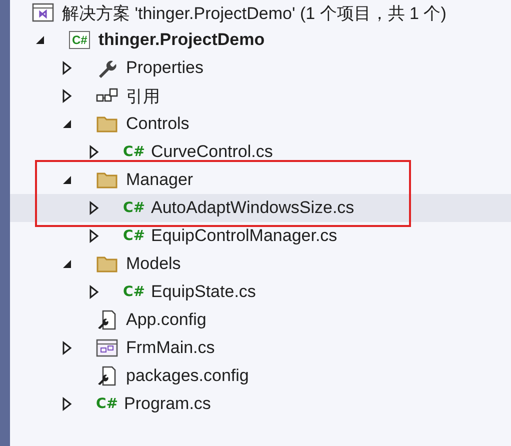  What do you see at coordinates (43, 13) in the screenshot?
I see `solution-icon` at bounding box center [43, 13].